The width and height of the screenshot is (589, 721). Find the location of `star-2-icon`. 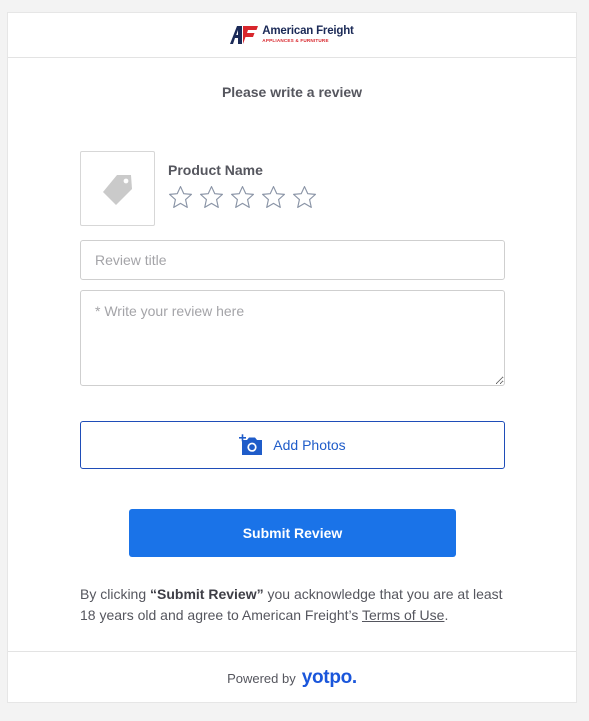

star-2-icon is located at coordinates (211, 197).